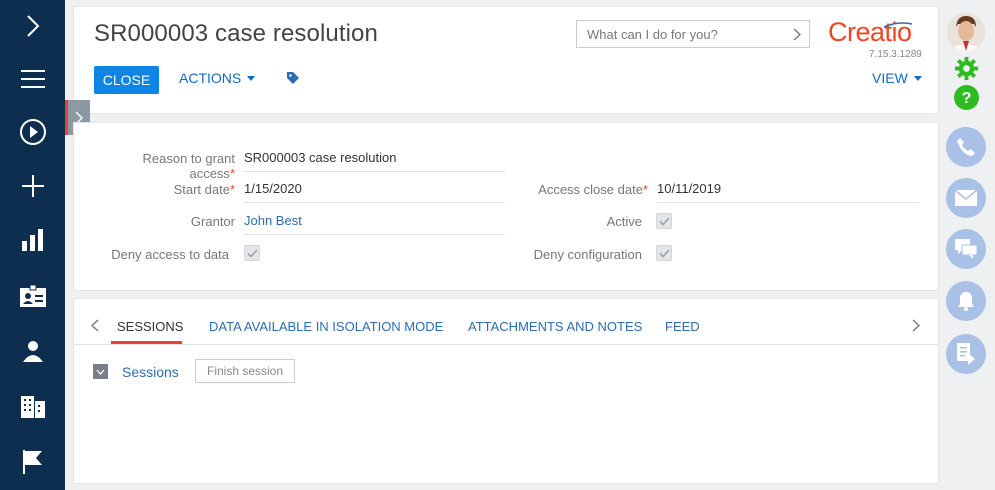  I want to click on actions-label: ACTIONS, so click(210, 78).